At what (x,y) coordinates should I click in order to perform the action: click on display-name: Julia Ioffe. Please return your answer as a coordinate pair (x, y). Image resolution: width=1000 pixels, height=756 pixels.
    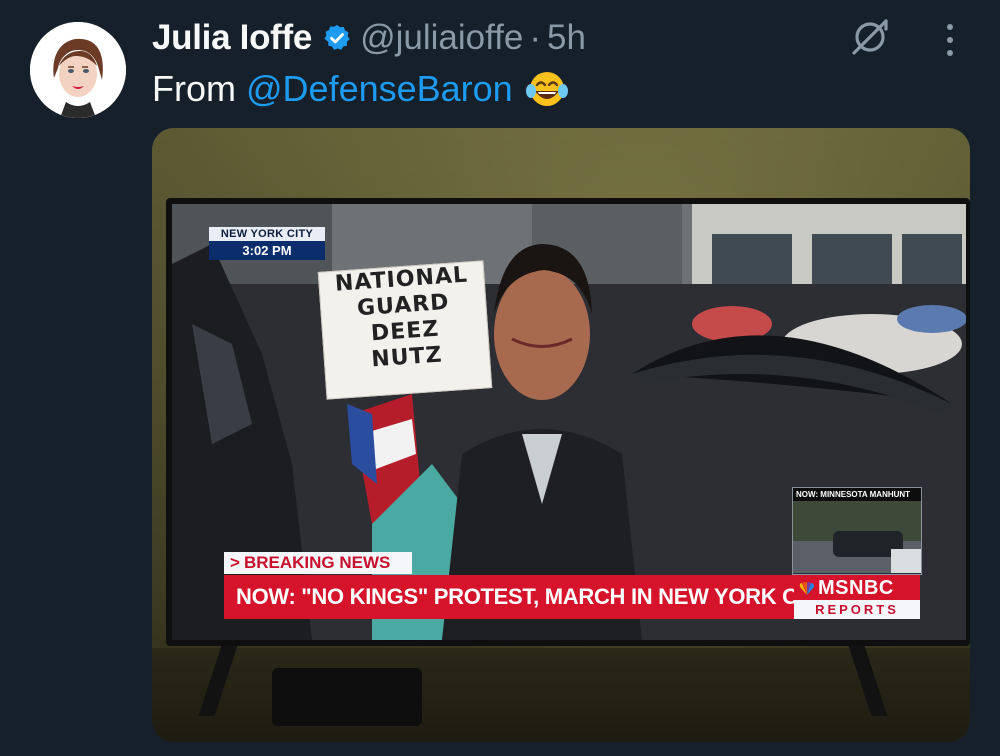
    Looking at the image, I should click on (232, 38).